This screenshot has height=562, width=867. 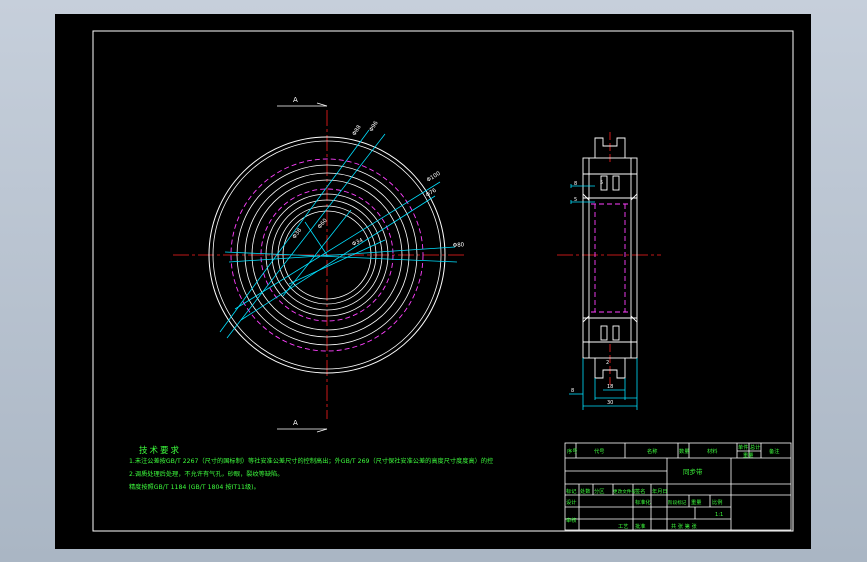 I want to click on row-label-zone: 分区, so click(x=599, y=491).